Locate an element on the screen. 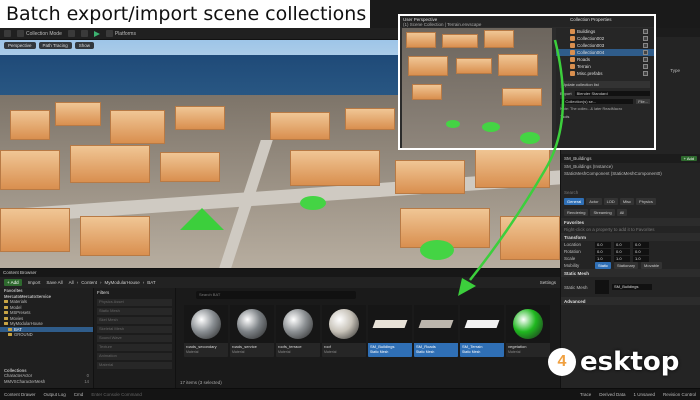  collection-row: Misc.prefabs is located at coordinates (605, 73).